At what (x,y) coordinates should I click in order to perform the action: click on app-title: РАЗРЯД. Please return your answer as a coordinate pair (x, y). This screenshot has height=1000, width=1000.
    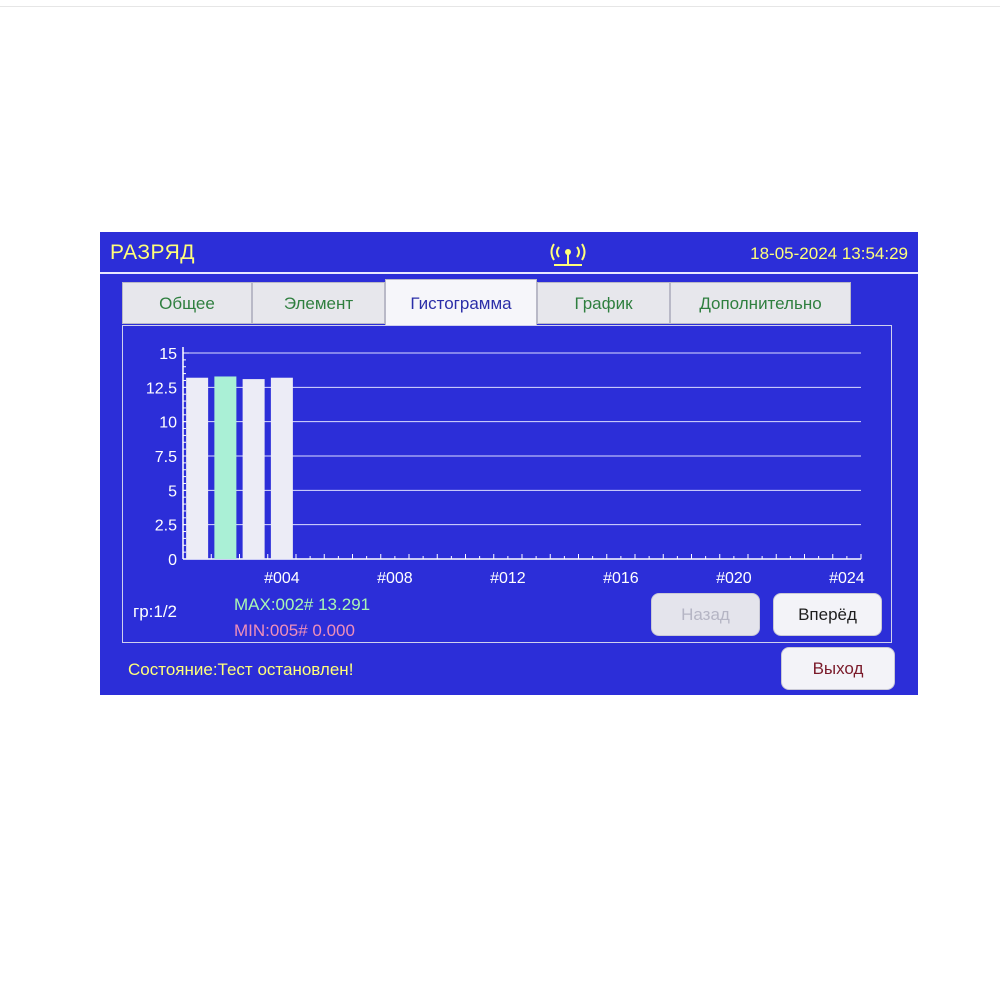
    Looking at the image, I should click on (152, 252).